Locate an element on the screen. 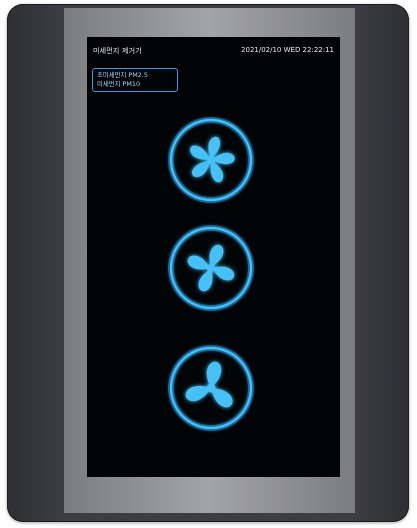  app-title: 미세먼지 제거기 is located at coordinates (117, 51).